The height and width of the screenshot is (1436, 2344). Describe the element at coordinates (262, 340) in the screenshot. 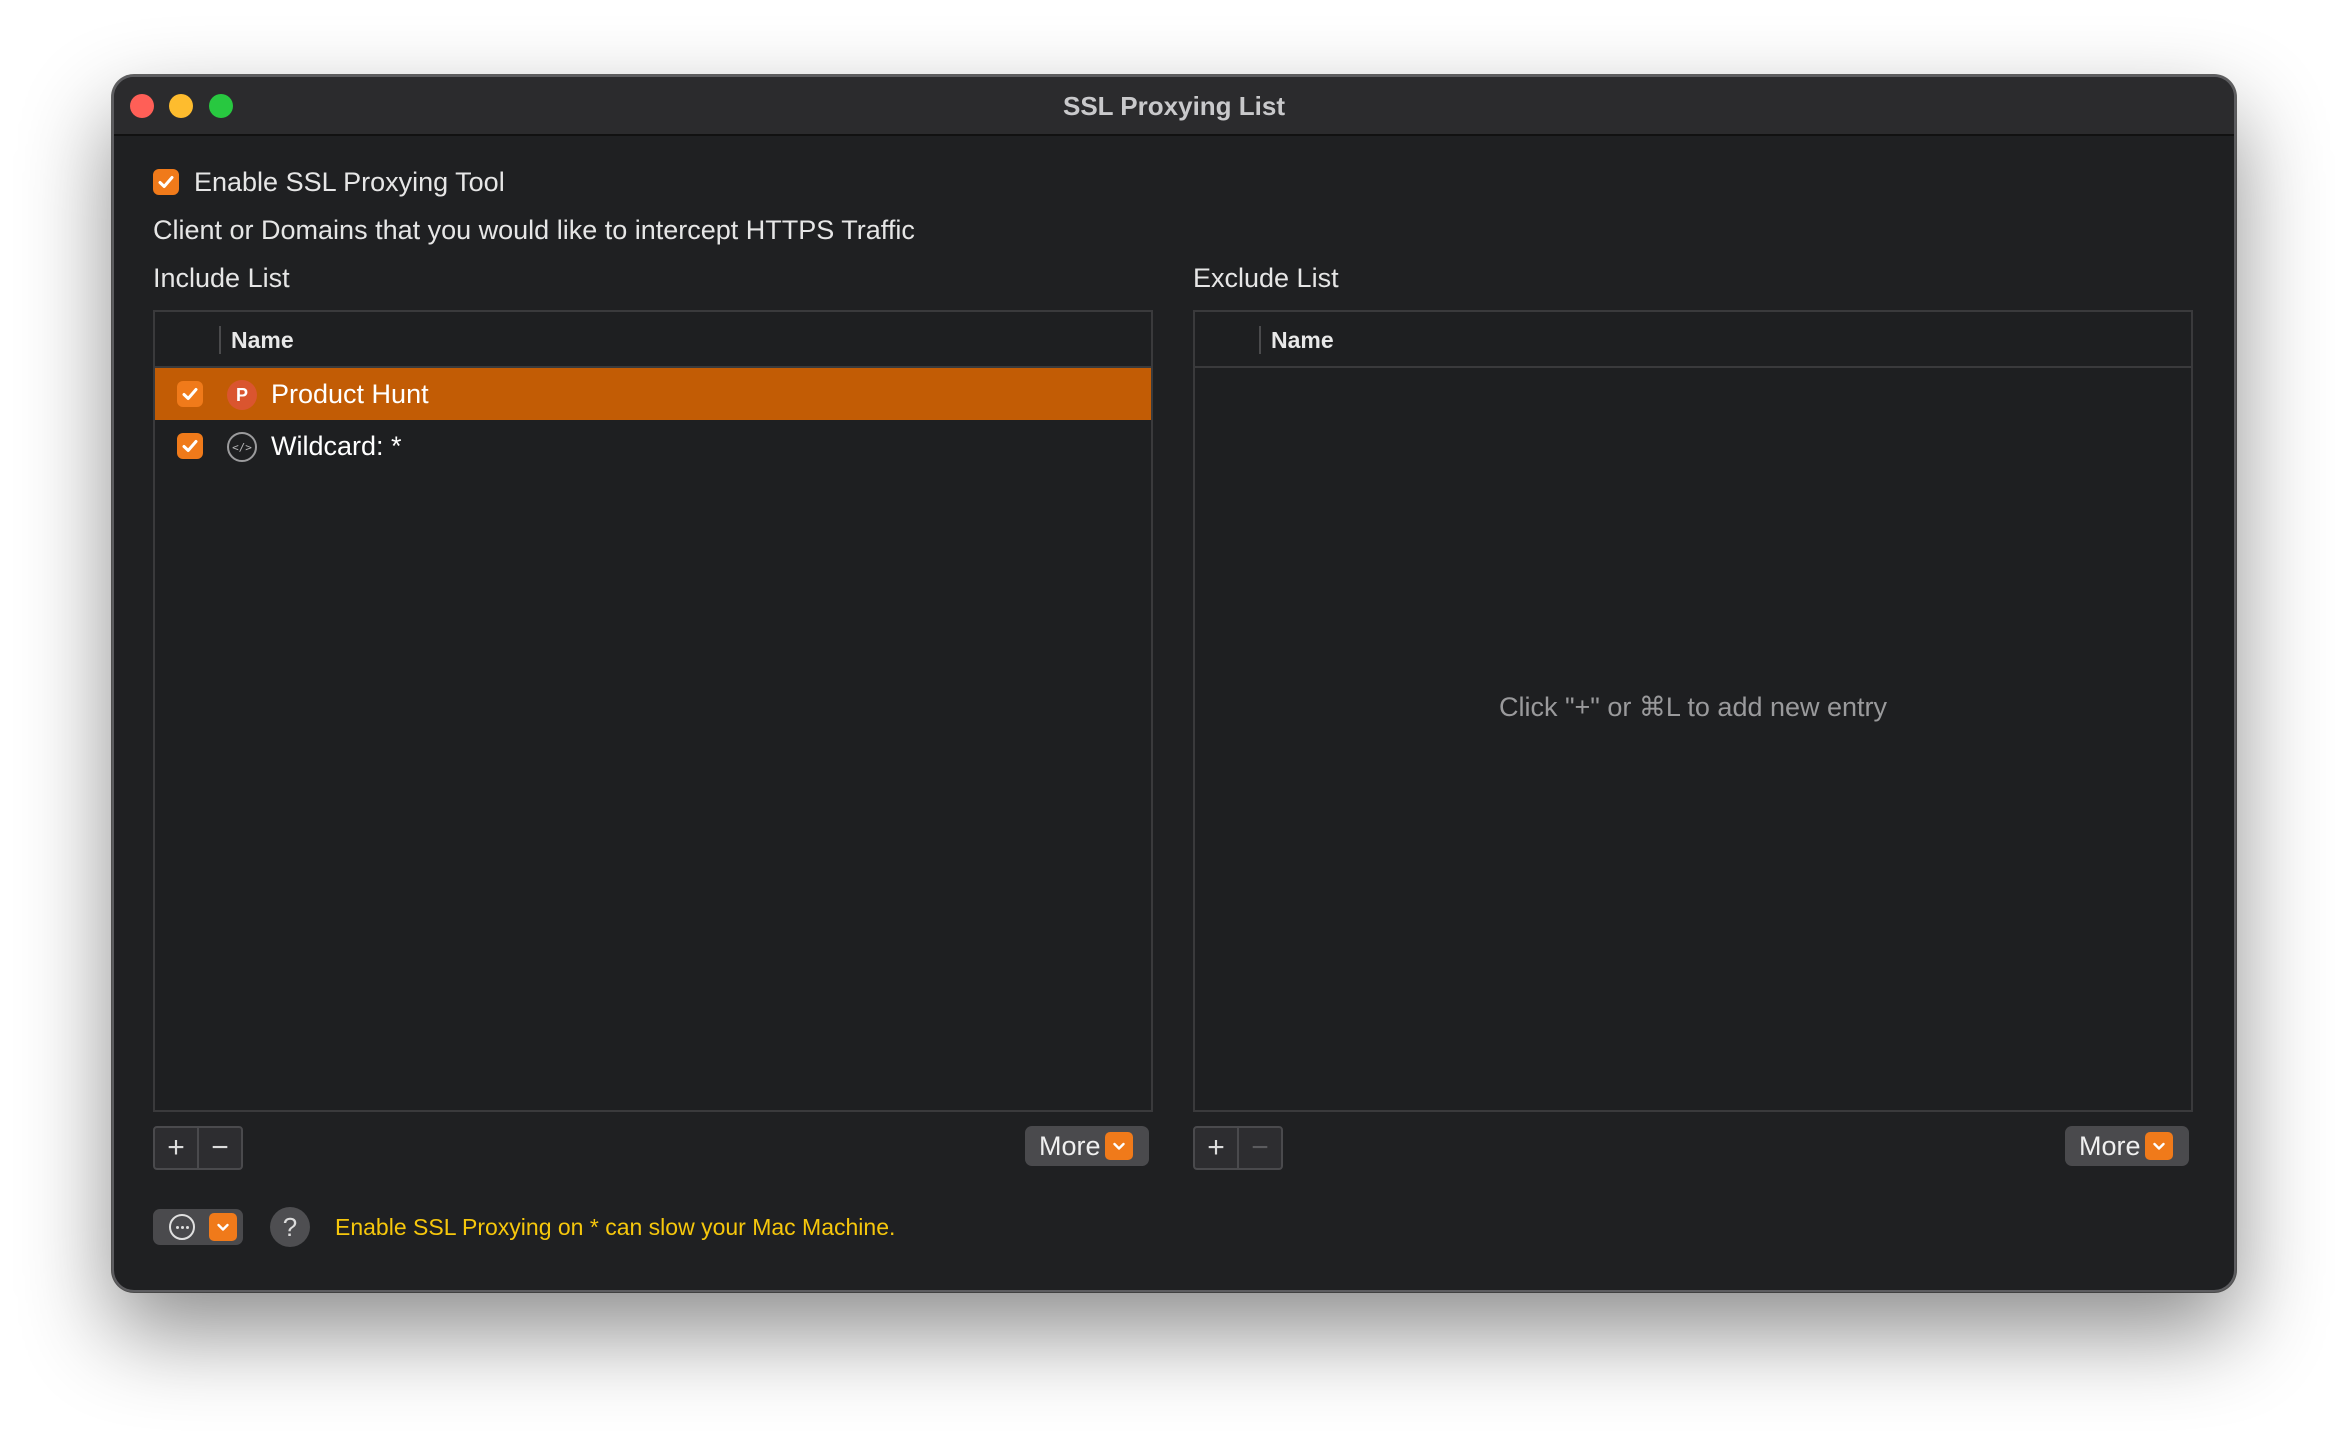

I see `include-name-column-header: Name` at that location.